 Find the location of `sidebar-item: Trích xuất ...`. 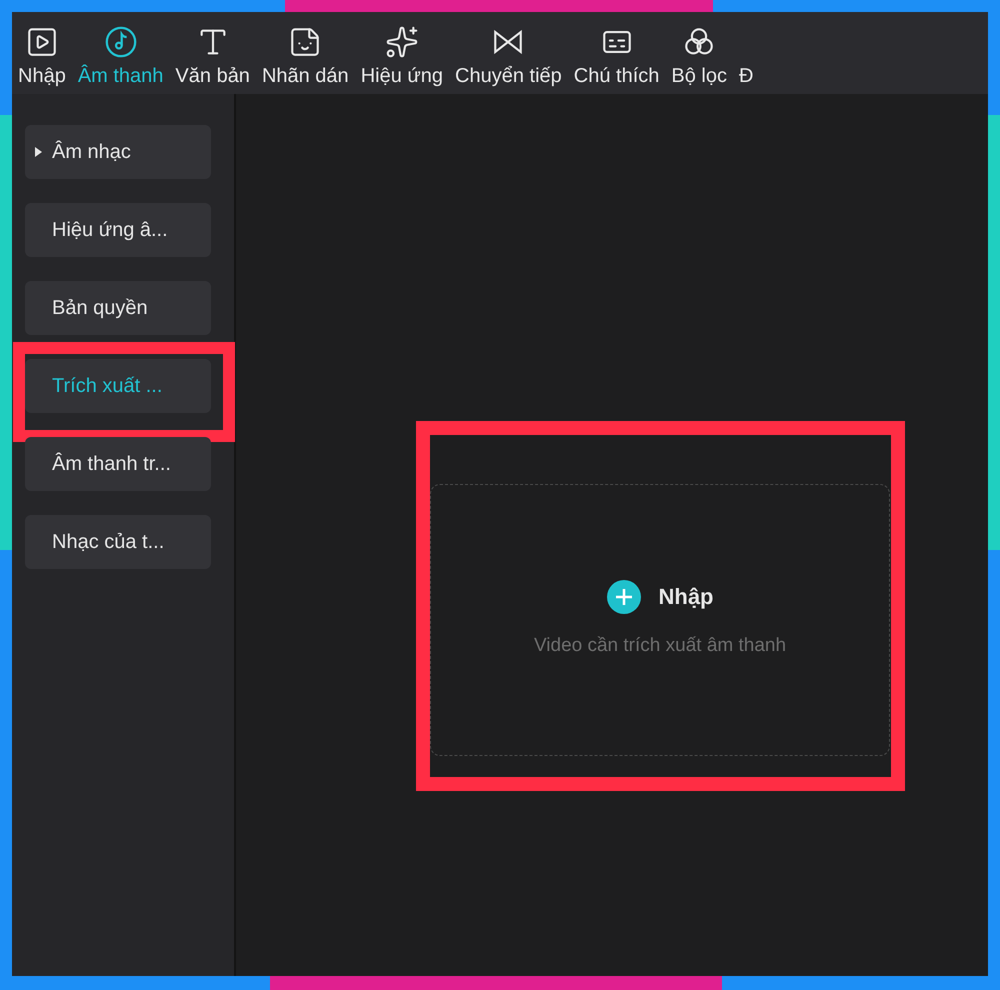

sidebar-item: Trích xuất ... is located at coordinates (118, 386).